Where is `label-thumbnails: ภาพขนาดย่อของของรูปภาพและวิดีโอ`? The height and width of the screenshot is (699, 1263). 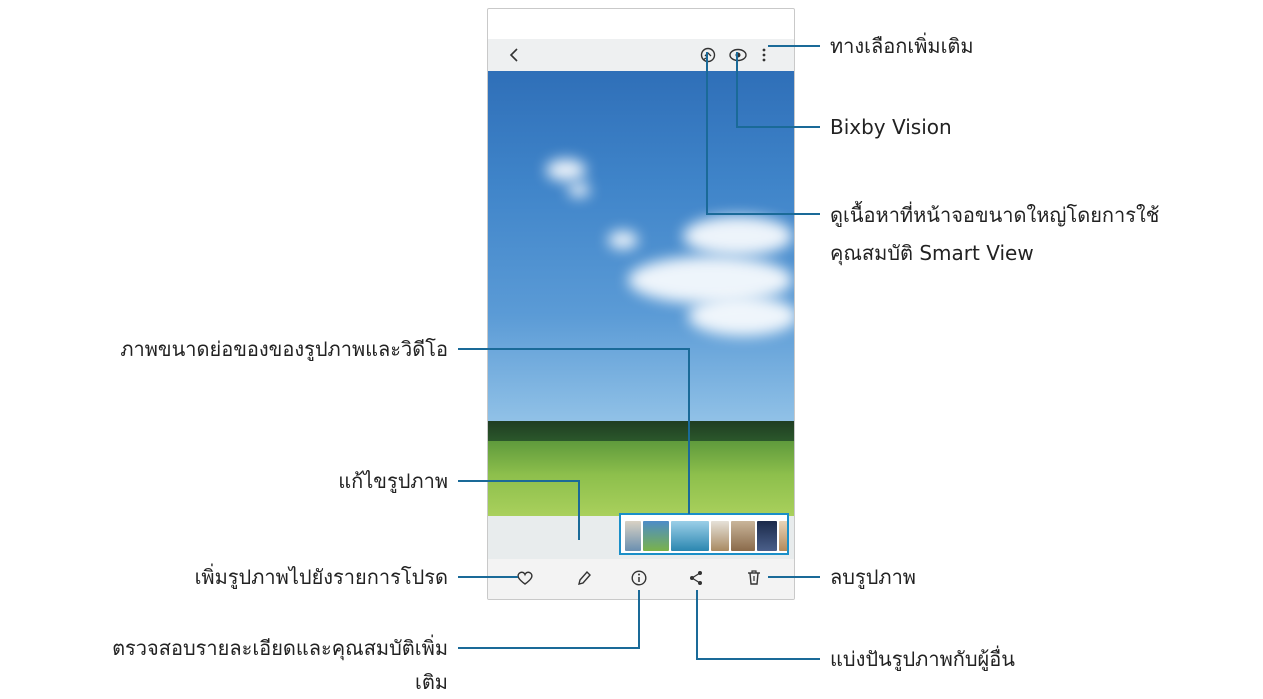 label-thumbnails: ภาพขนาดย่อของของรูปภาพและวิดีโอ is located at coordinates (284, 349).